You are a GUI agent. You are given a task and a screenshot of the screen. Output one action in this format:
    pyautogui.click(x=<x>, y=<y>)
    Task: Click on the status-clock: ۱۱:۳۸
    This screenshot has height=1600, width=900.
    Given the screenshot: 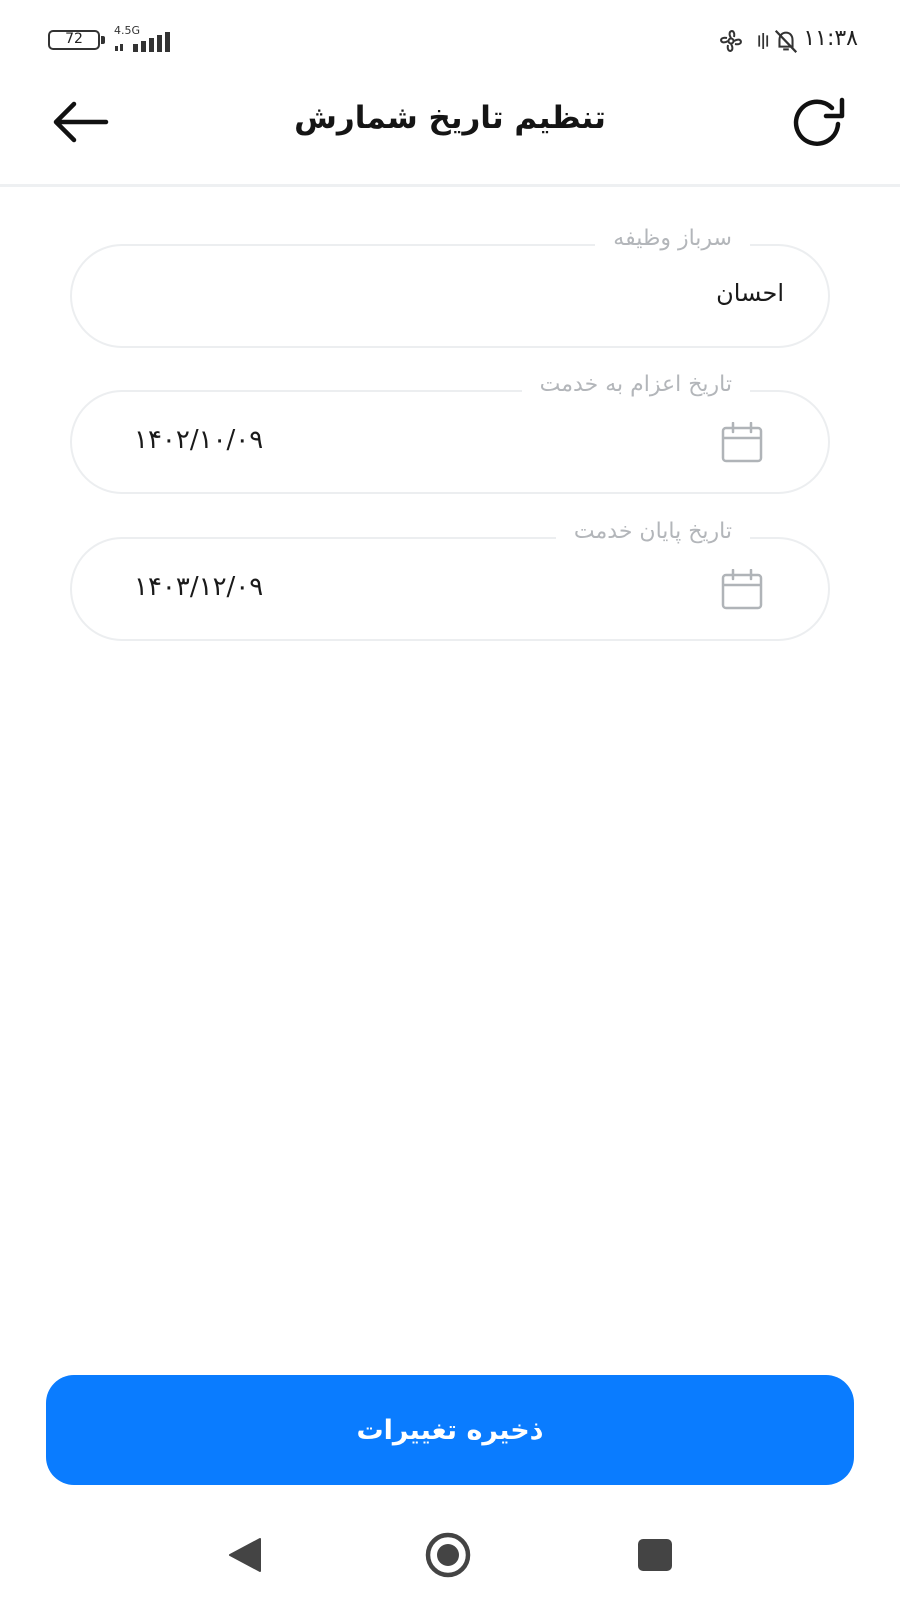 What is the action you would take?
    pyautogui.click(x=830, y=38)
    